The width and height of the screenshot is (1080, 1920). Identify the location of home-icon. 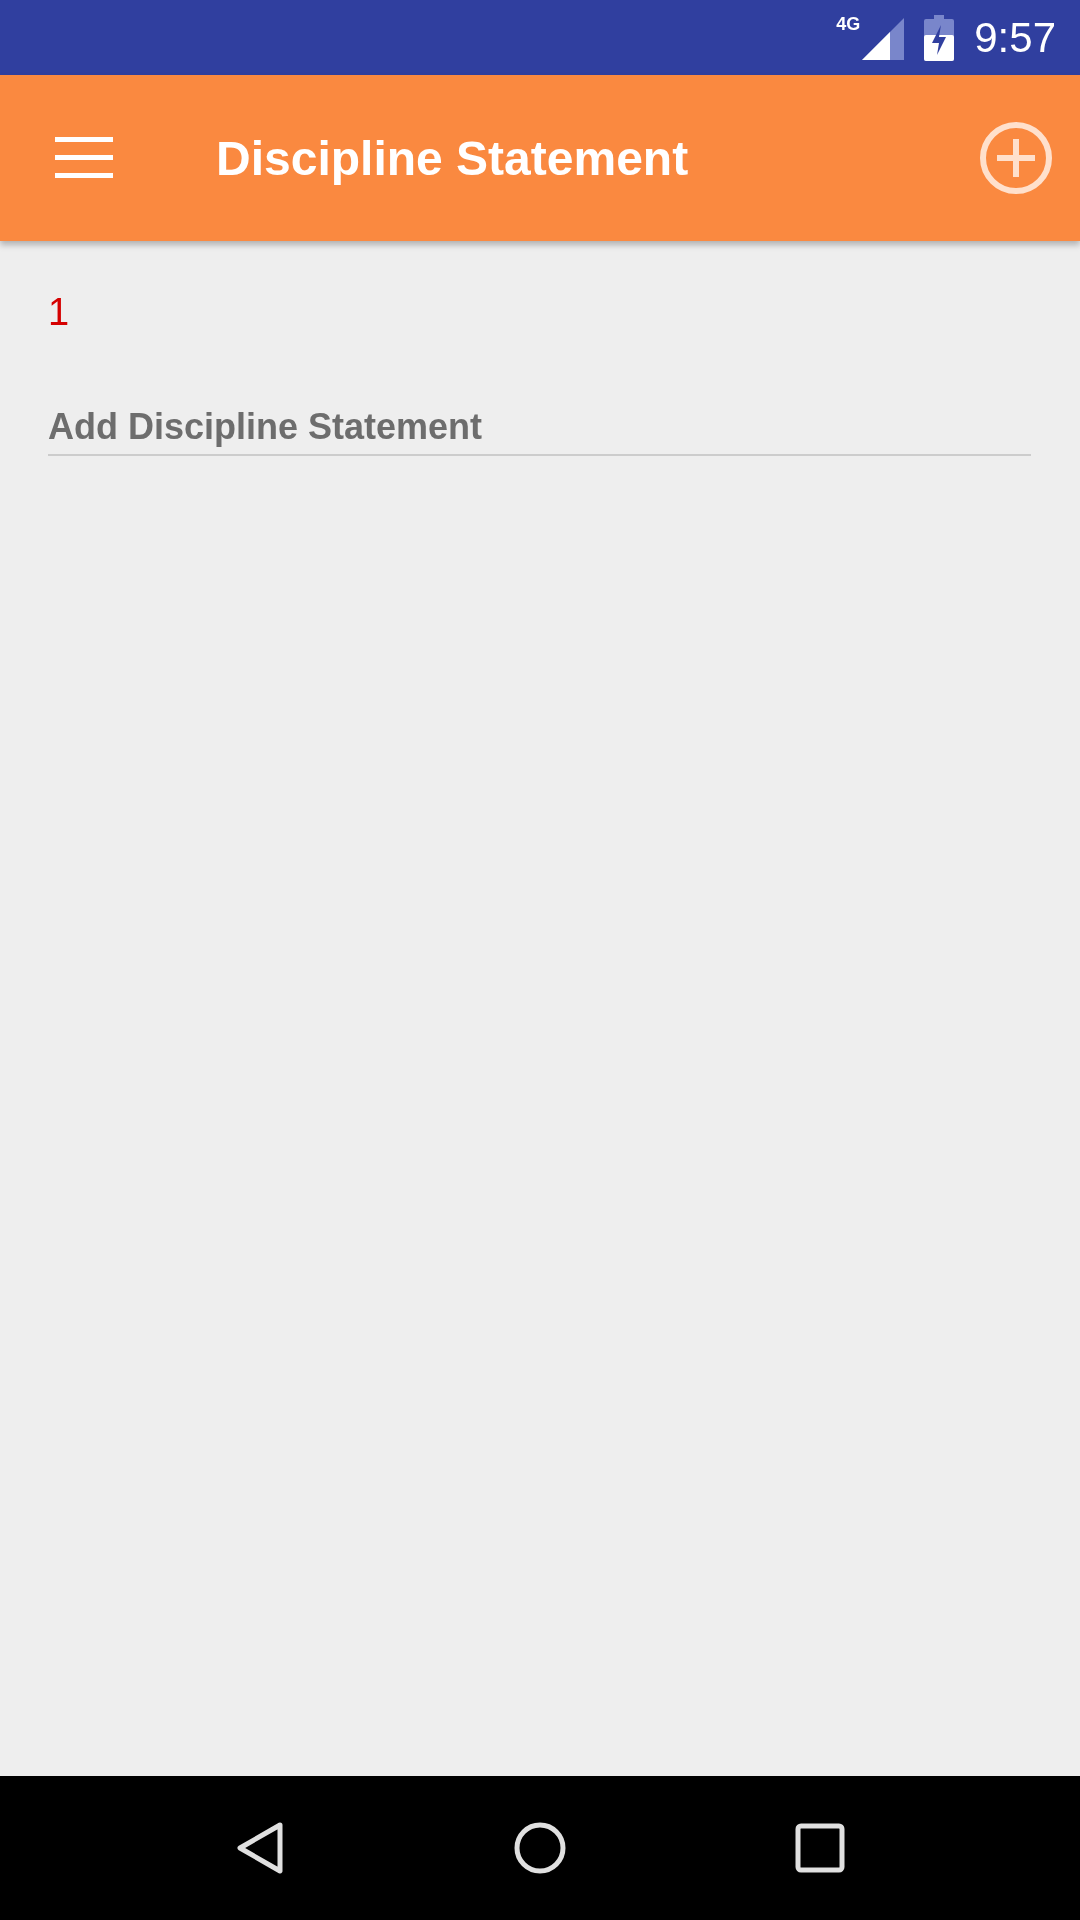
(540, 1848).